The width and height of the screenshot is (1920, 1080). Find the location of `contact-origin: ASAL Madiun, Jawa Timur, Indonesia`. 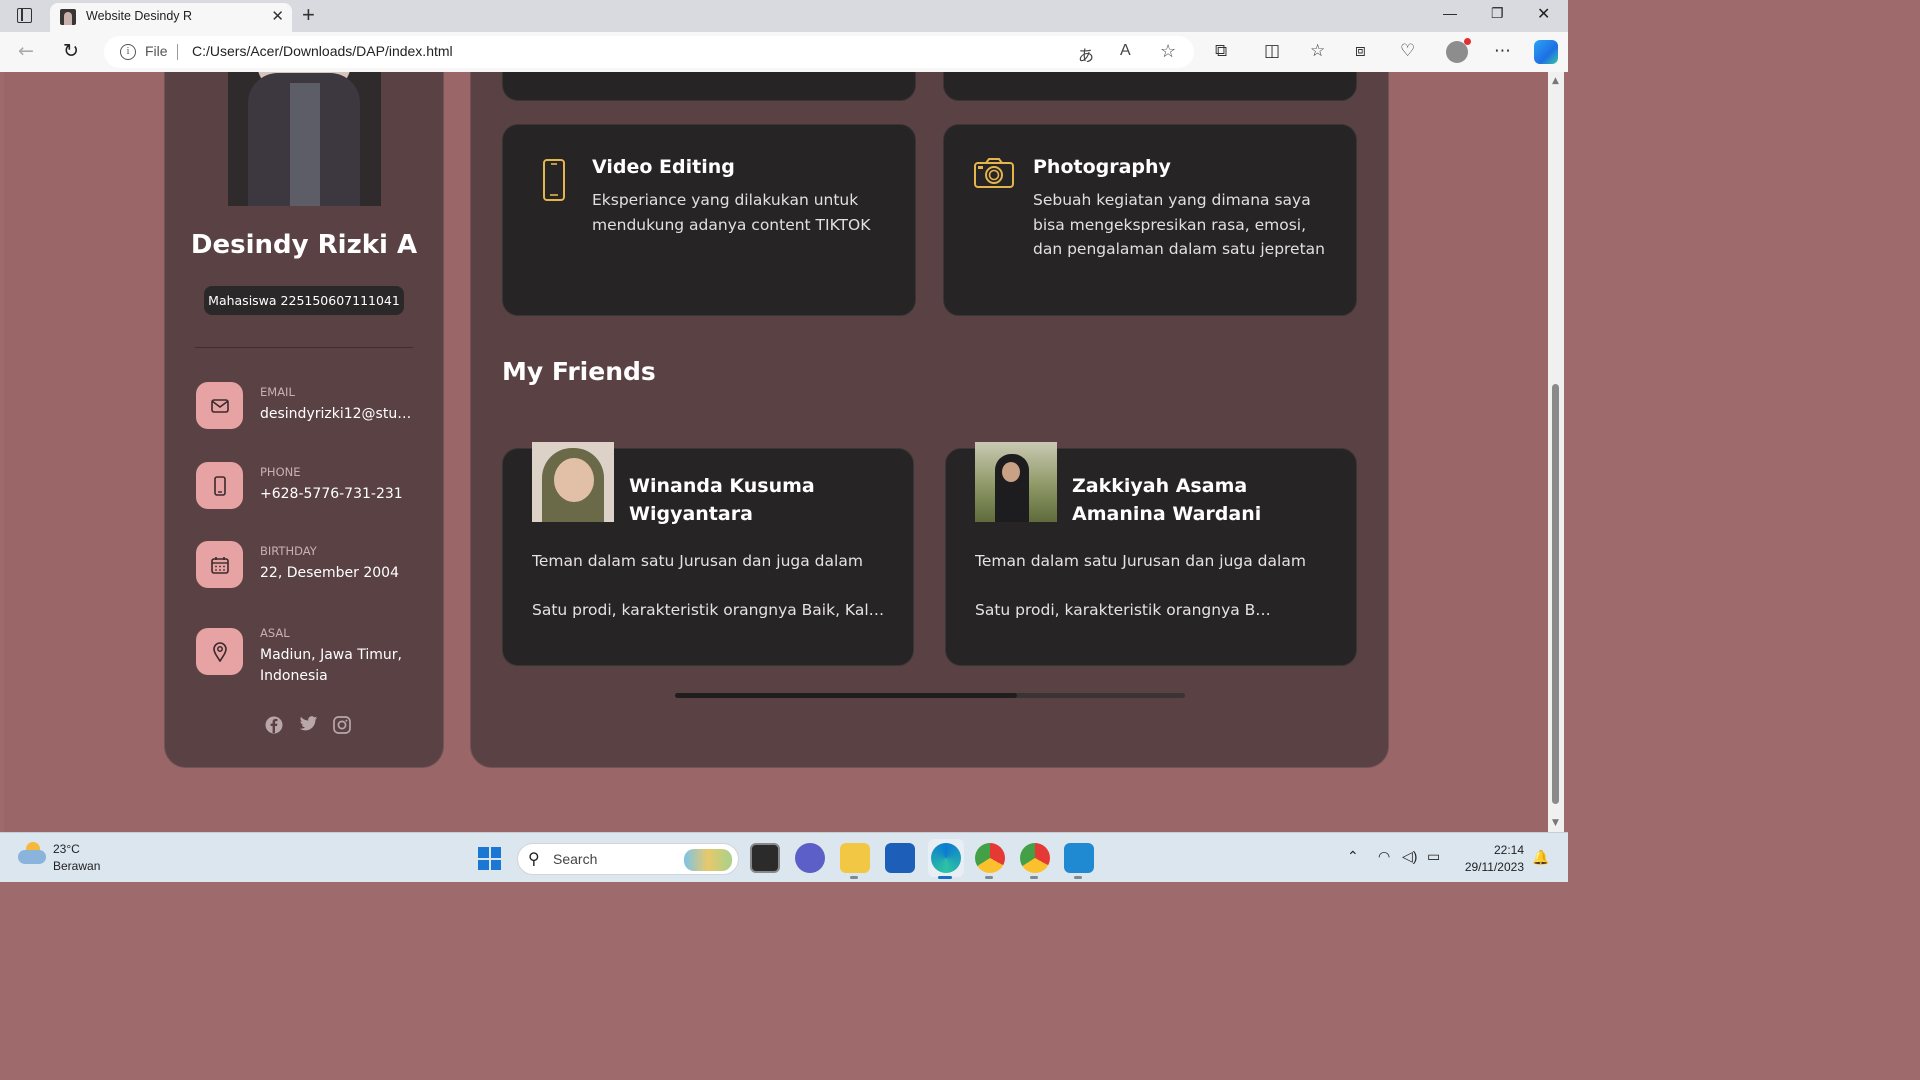

contact-origin: ASAL Madiun, Jawa Timur, Indonesia is located at coordinates (316, 657).